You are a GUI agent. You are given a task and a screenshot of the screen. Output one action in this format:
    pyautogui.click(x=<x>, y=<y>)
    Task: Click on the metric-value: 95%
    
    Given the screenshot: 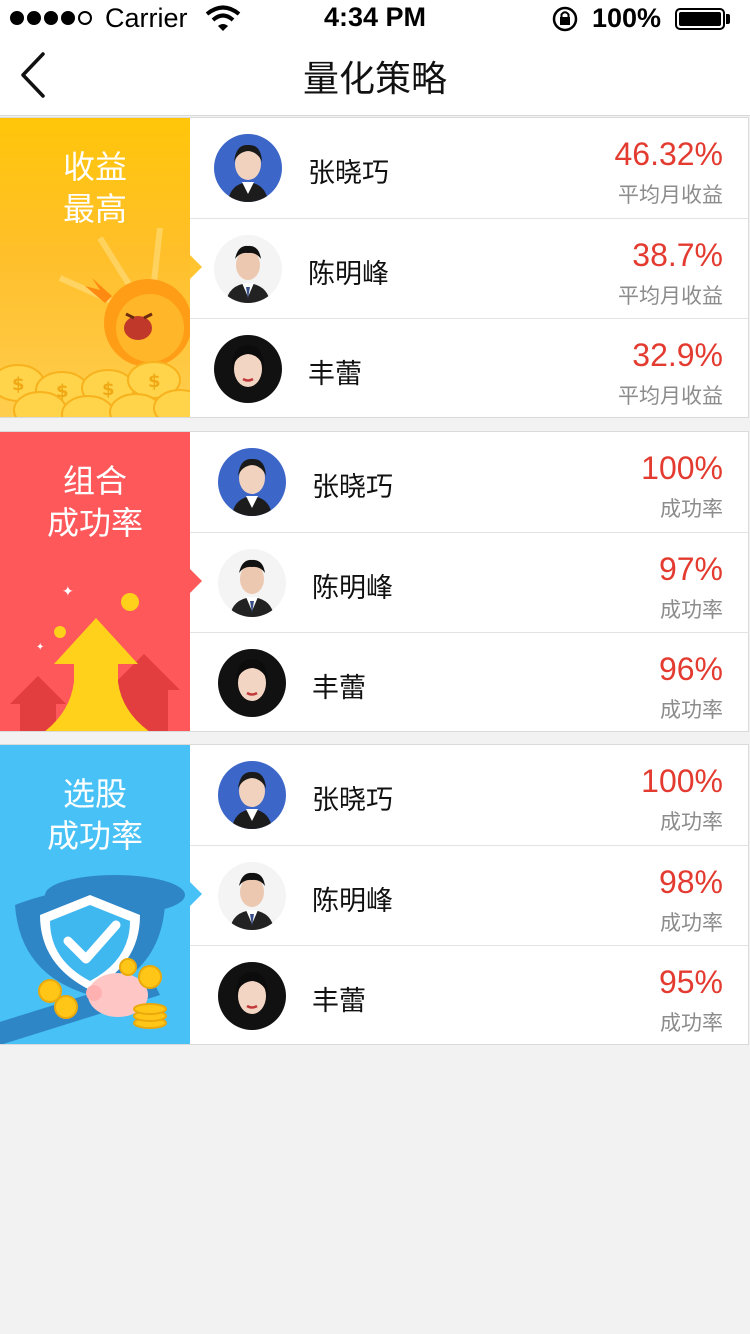 What is the action you would take?
    pyautogui.click(x=690, y=982)
    